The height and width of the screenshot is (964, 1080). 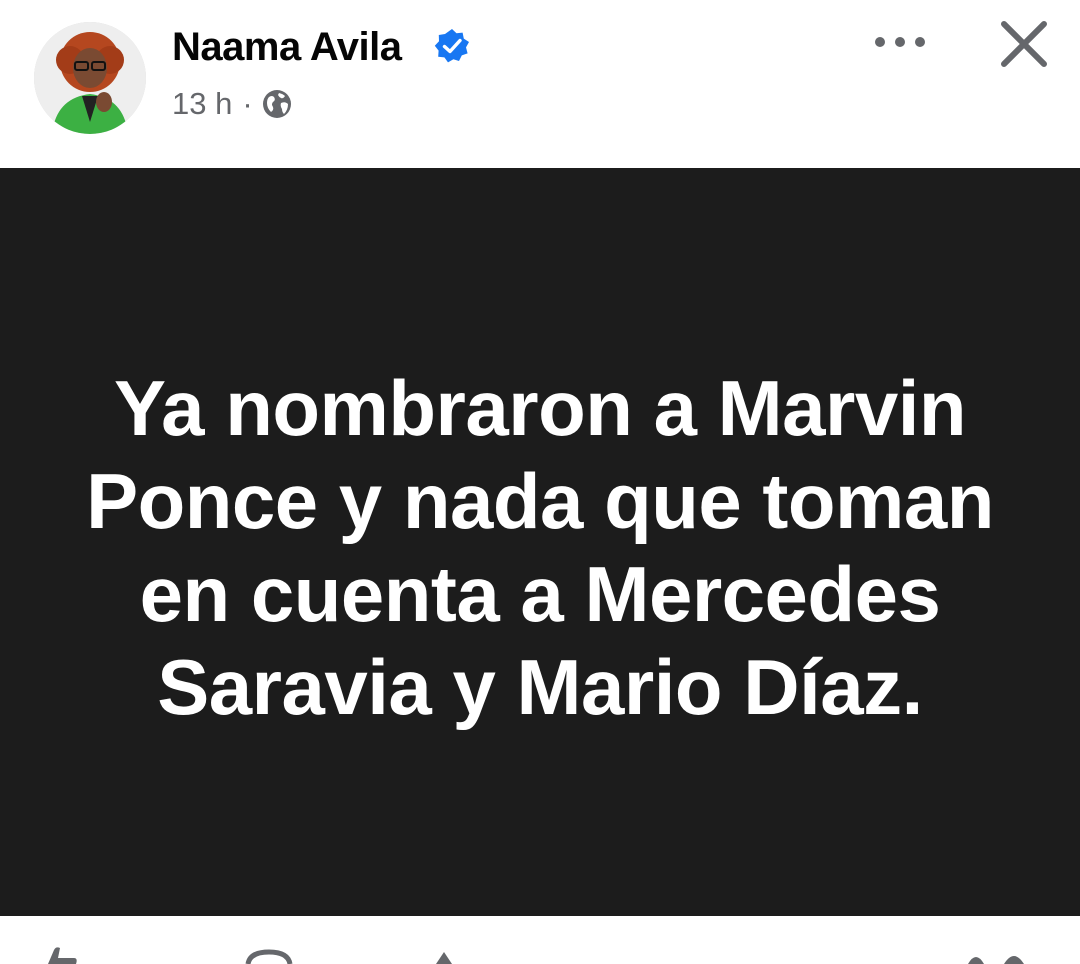 I want to click on comment-icon, so click(x=269, y=954).